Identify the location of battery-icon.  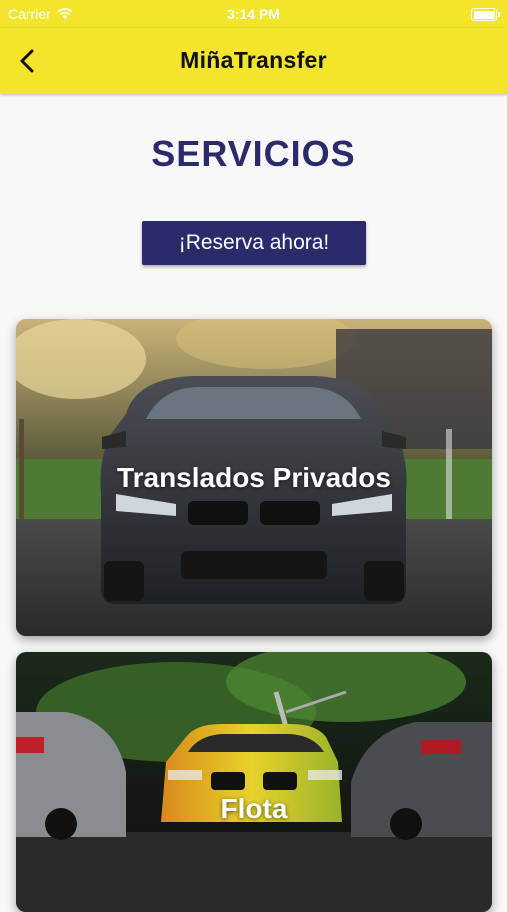
(485, 14).